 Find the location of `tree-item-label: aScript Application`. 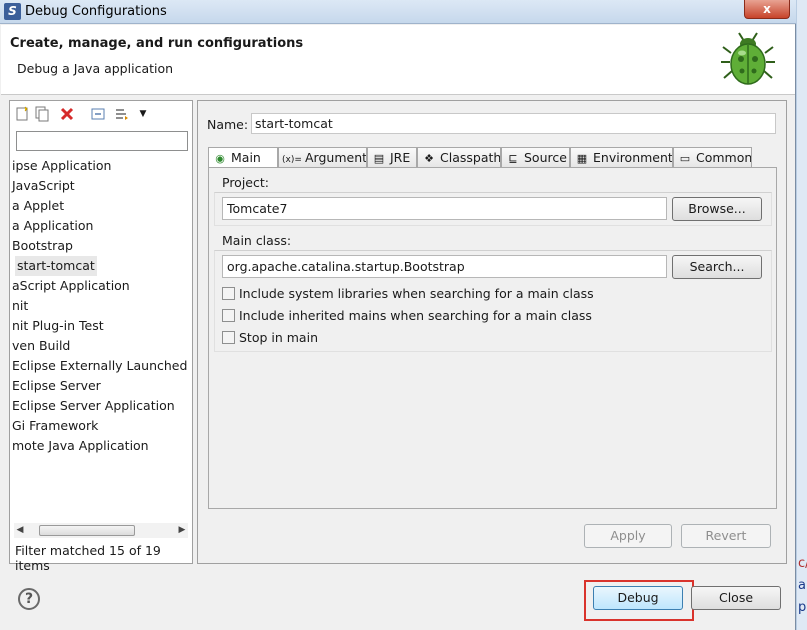

tree-item-label: aScript Application is located at coordinates (71, 285).